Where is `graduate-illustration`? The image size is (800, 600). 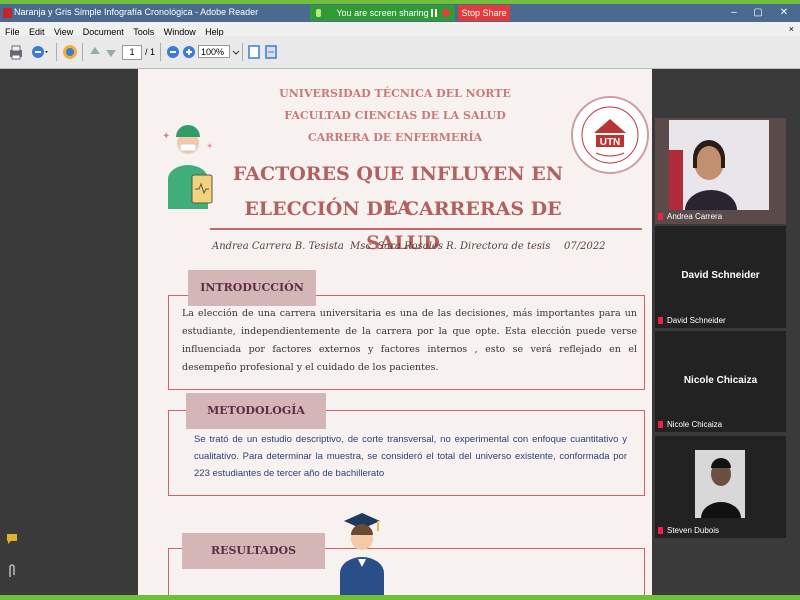
graduate-illustration is located at coordinates (362, 554).